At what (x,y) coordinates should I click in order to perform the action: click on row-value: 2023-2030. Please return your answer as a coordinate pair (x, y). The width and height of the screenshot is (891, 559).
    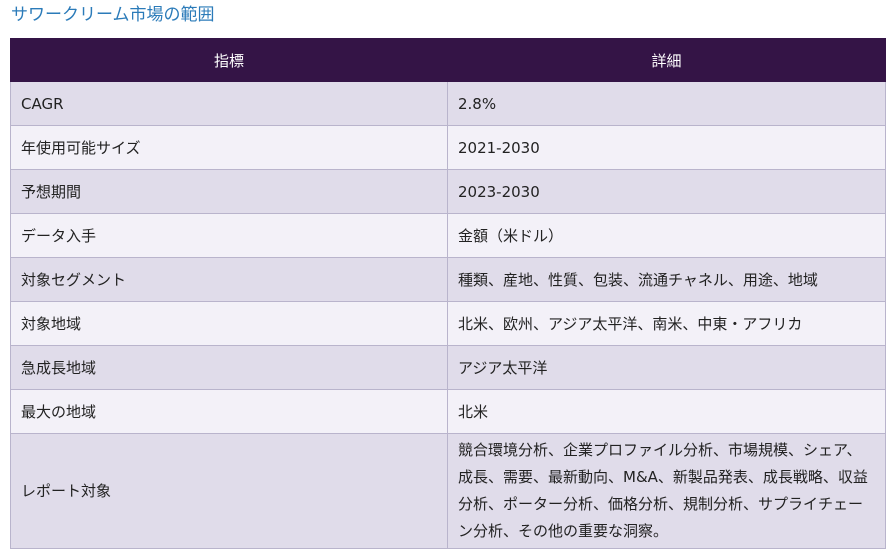
    Looking at the image, I should click on (666, 191).